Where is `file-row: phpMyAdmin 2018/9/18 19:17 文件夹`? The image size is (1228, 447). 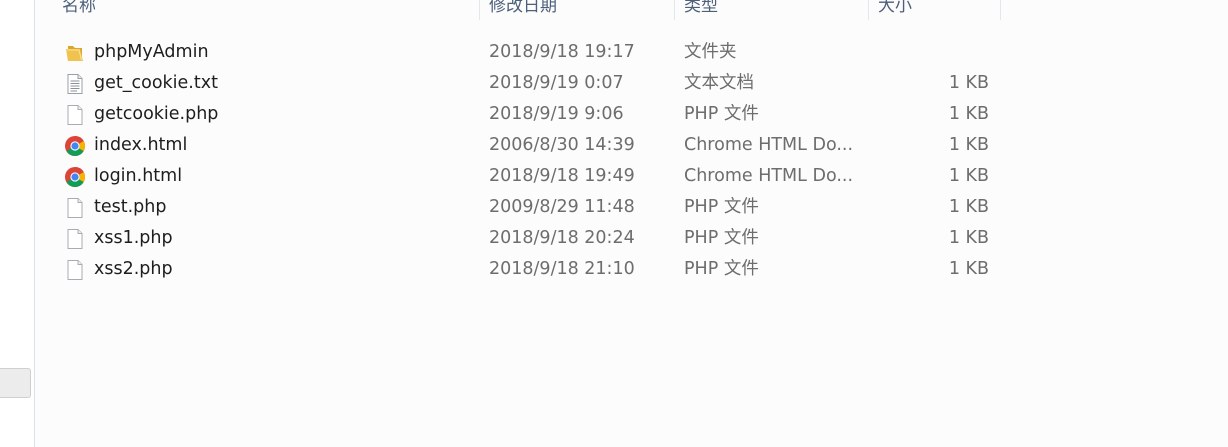 file-row: phpMyAdmin 2018/9/18 19:17 文件夹 is located at coordinates (632, 52).